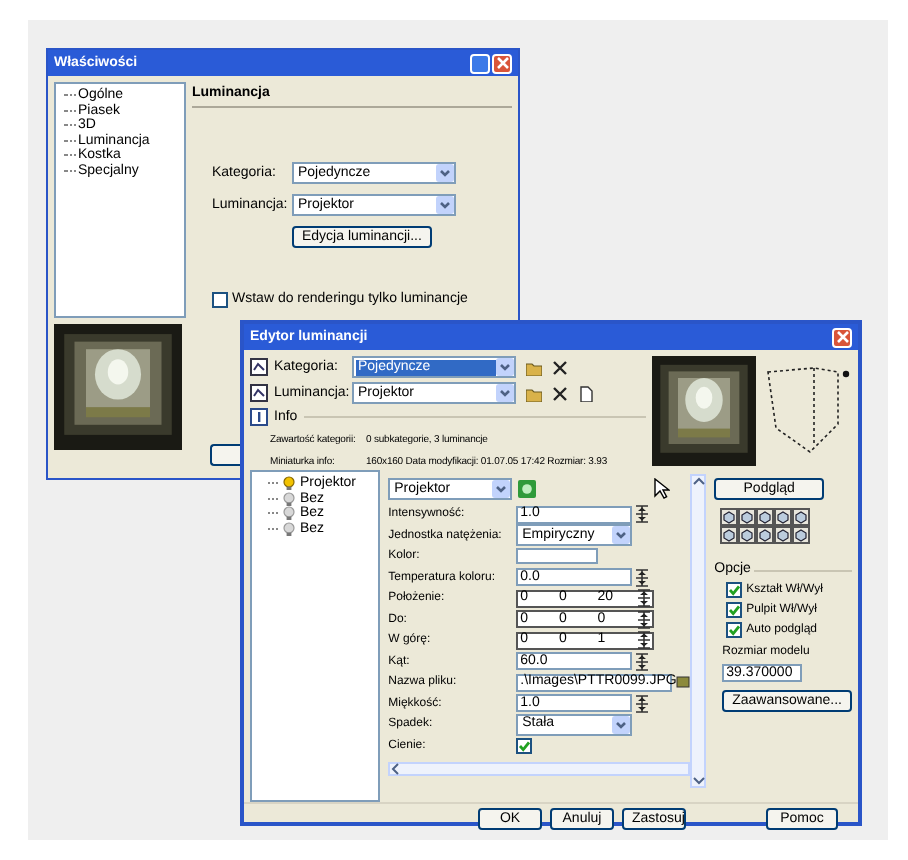 The image size is (908, 860). I want to click on new-document-icon, so click(586, 393).